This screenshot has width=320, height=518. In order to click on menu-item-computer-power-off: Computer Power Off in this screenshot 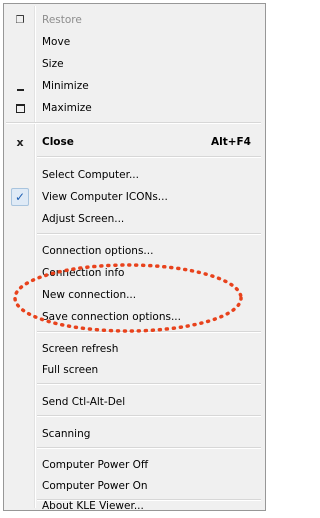, I will do `click(134, 465)`.